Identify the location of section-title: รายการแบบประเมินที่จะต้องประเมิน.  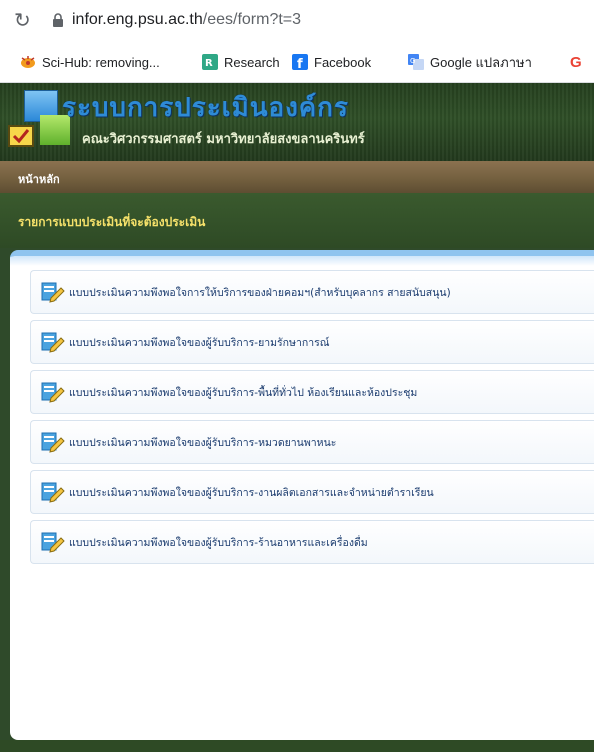
(112, 222).